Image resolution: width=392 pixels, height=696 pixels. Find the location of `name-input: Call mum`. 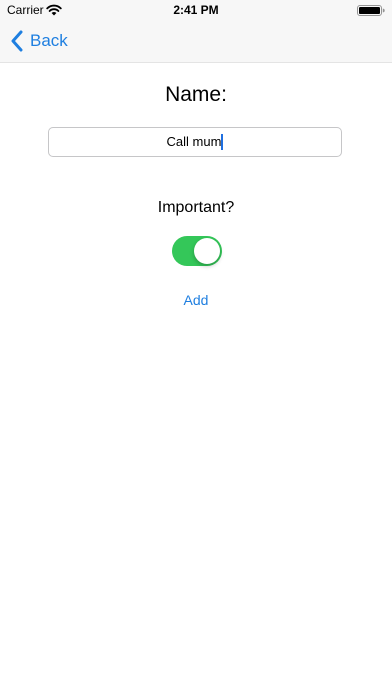

name-input: Call mum is located at coordinates (195, 142).